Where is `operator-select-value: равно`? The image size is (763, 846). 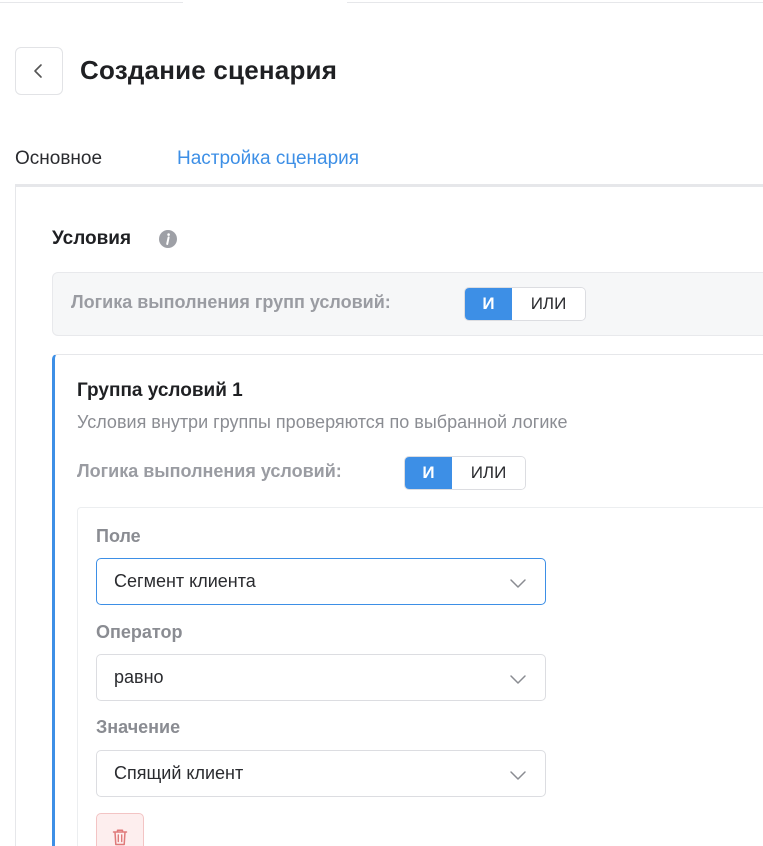 operator-select-value: равно is located at coordinates (139, 677).